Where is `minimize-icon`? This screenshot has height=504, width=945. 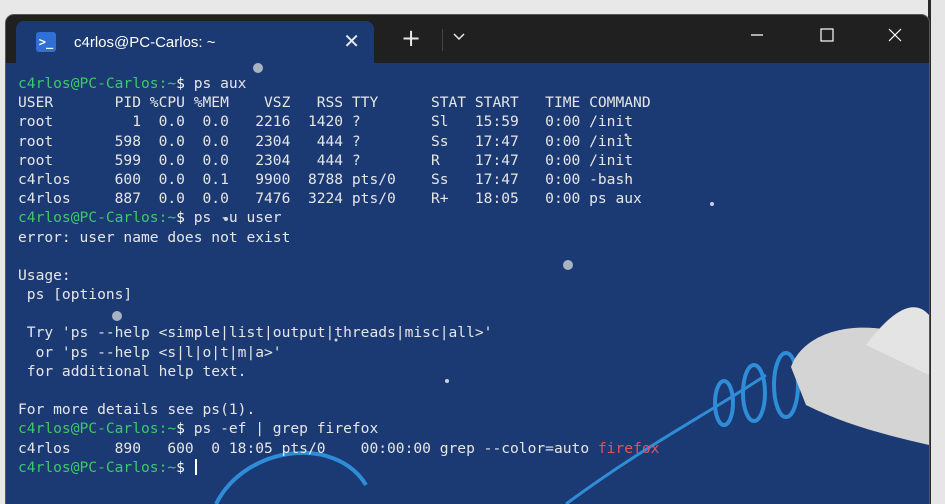
minimize-icon is located at coordinates (757, 35).